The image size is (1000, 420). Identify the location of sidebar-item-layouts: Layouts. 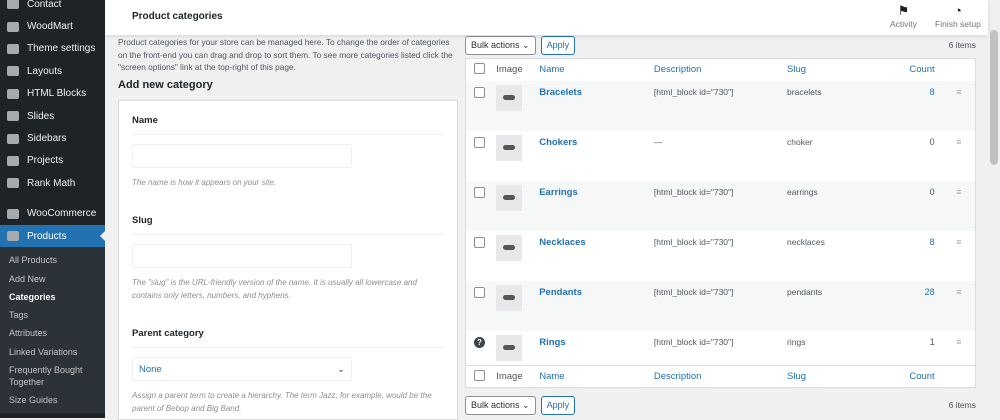
(52, 71).